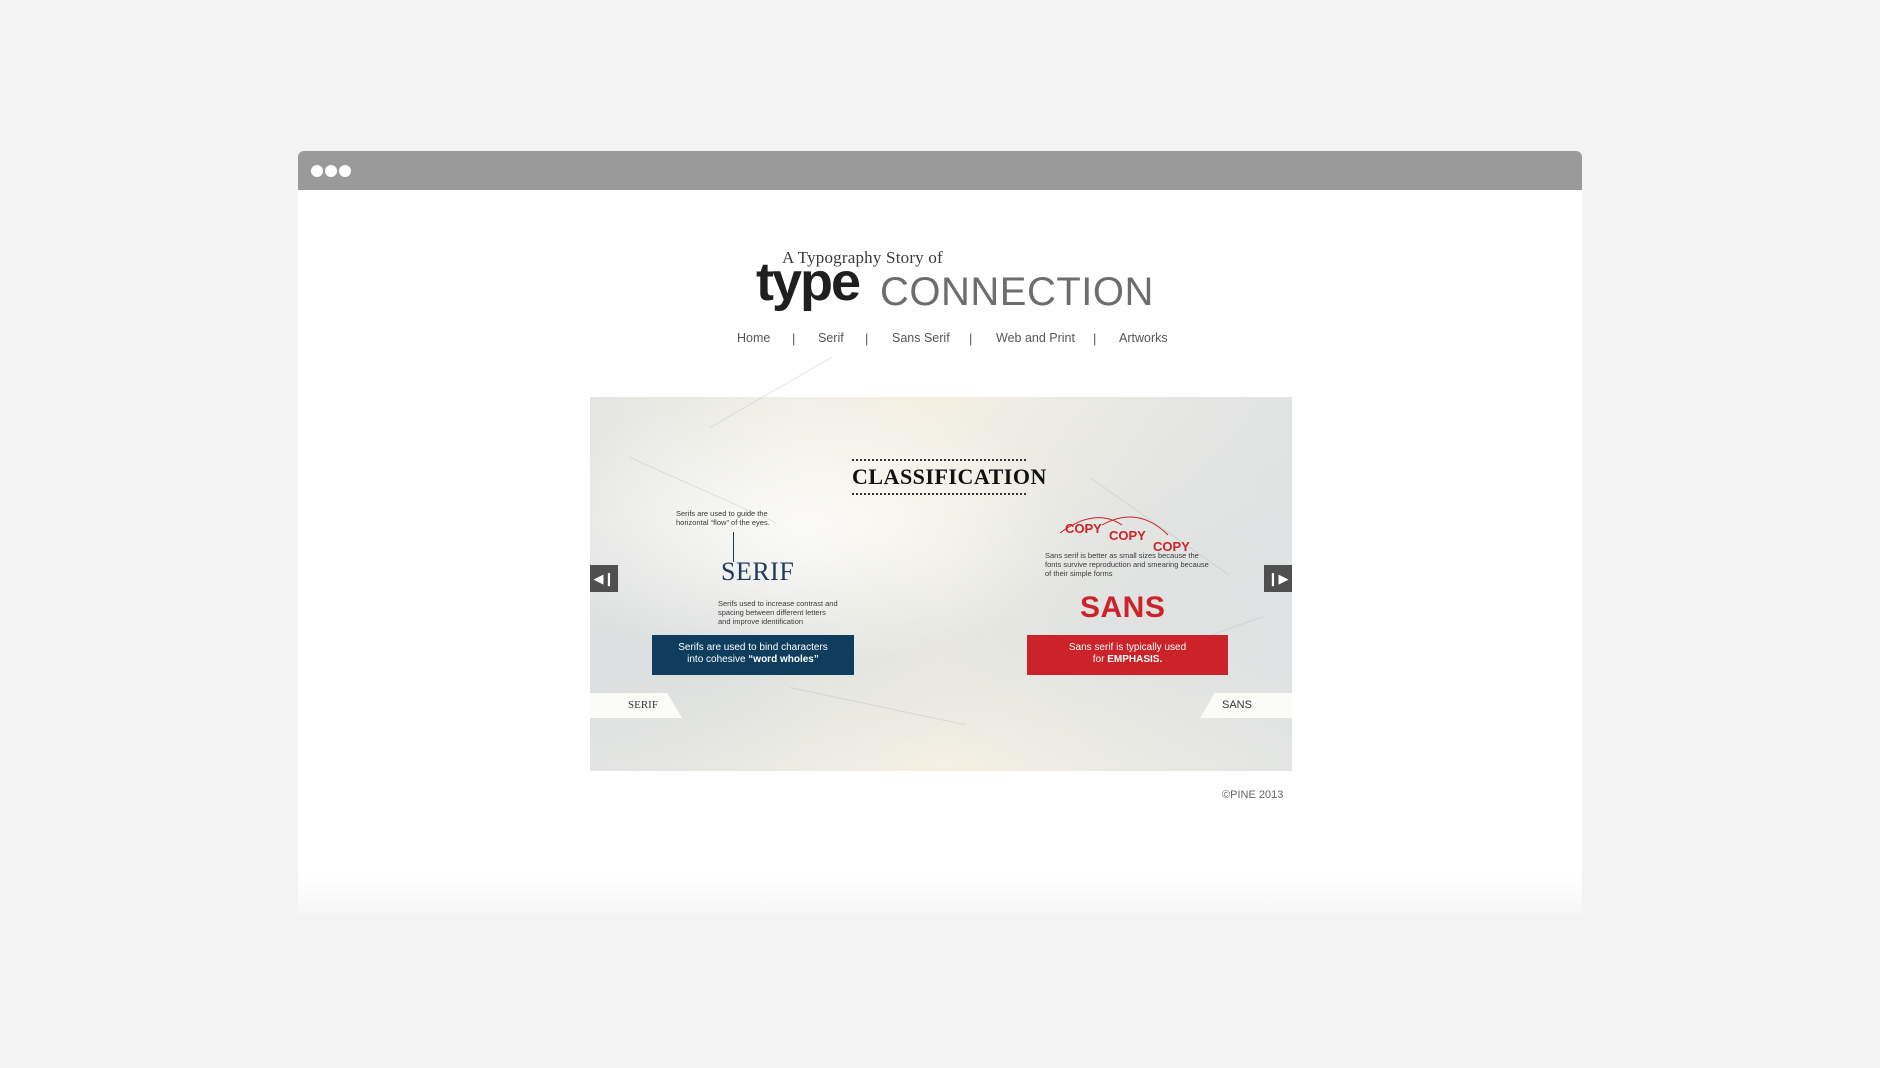 The width and height of the screenshot is (1880, 1068). I want to click on sans-word: SANS, so click(1123, 607).